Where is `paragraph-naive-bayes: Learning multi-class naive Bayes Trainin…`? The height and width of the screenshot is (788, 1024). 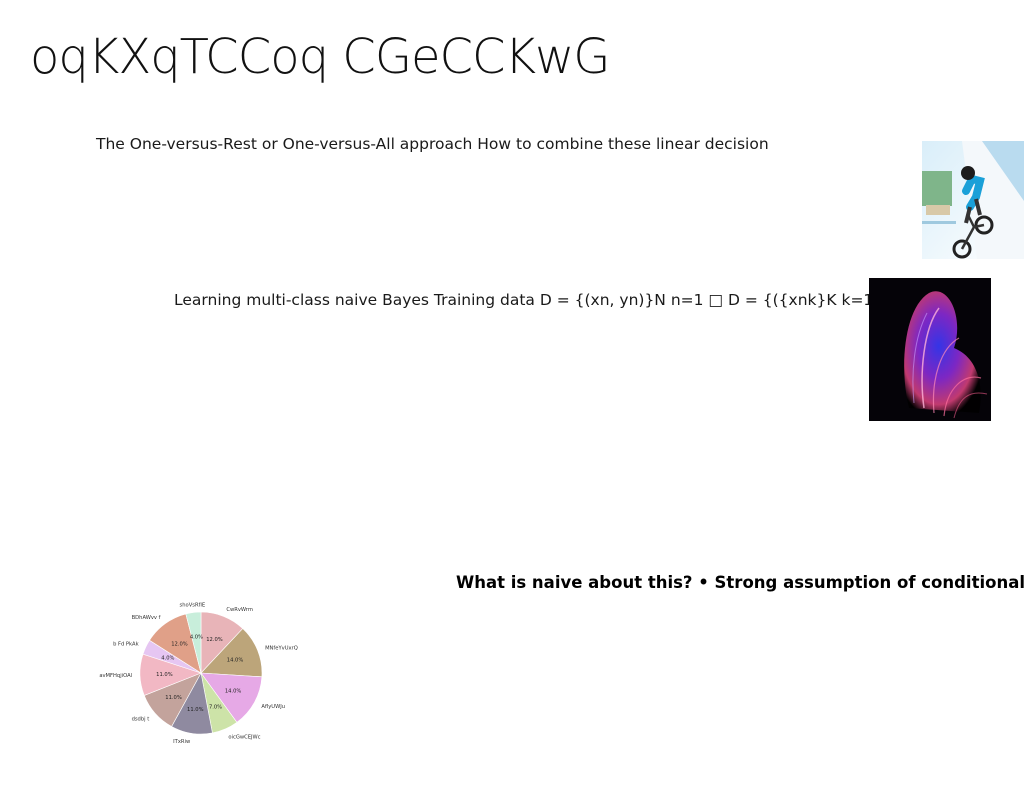 paragraph-naive-bayes: Learning multi-class naive Bayes Trainin… is located at coordinates (526, 300).